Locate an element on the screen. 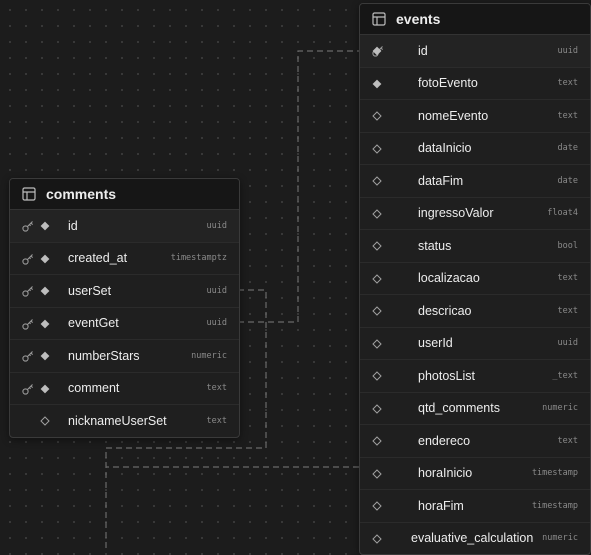 This screenshot has height=555, width=591. column-name: created_at is located at coordinates (98, 258).